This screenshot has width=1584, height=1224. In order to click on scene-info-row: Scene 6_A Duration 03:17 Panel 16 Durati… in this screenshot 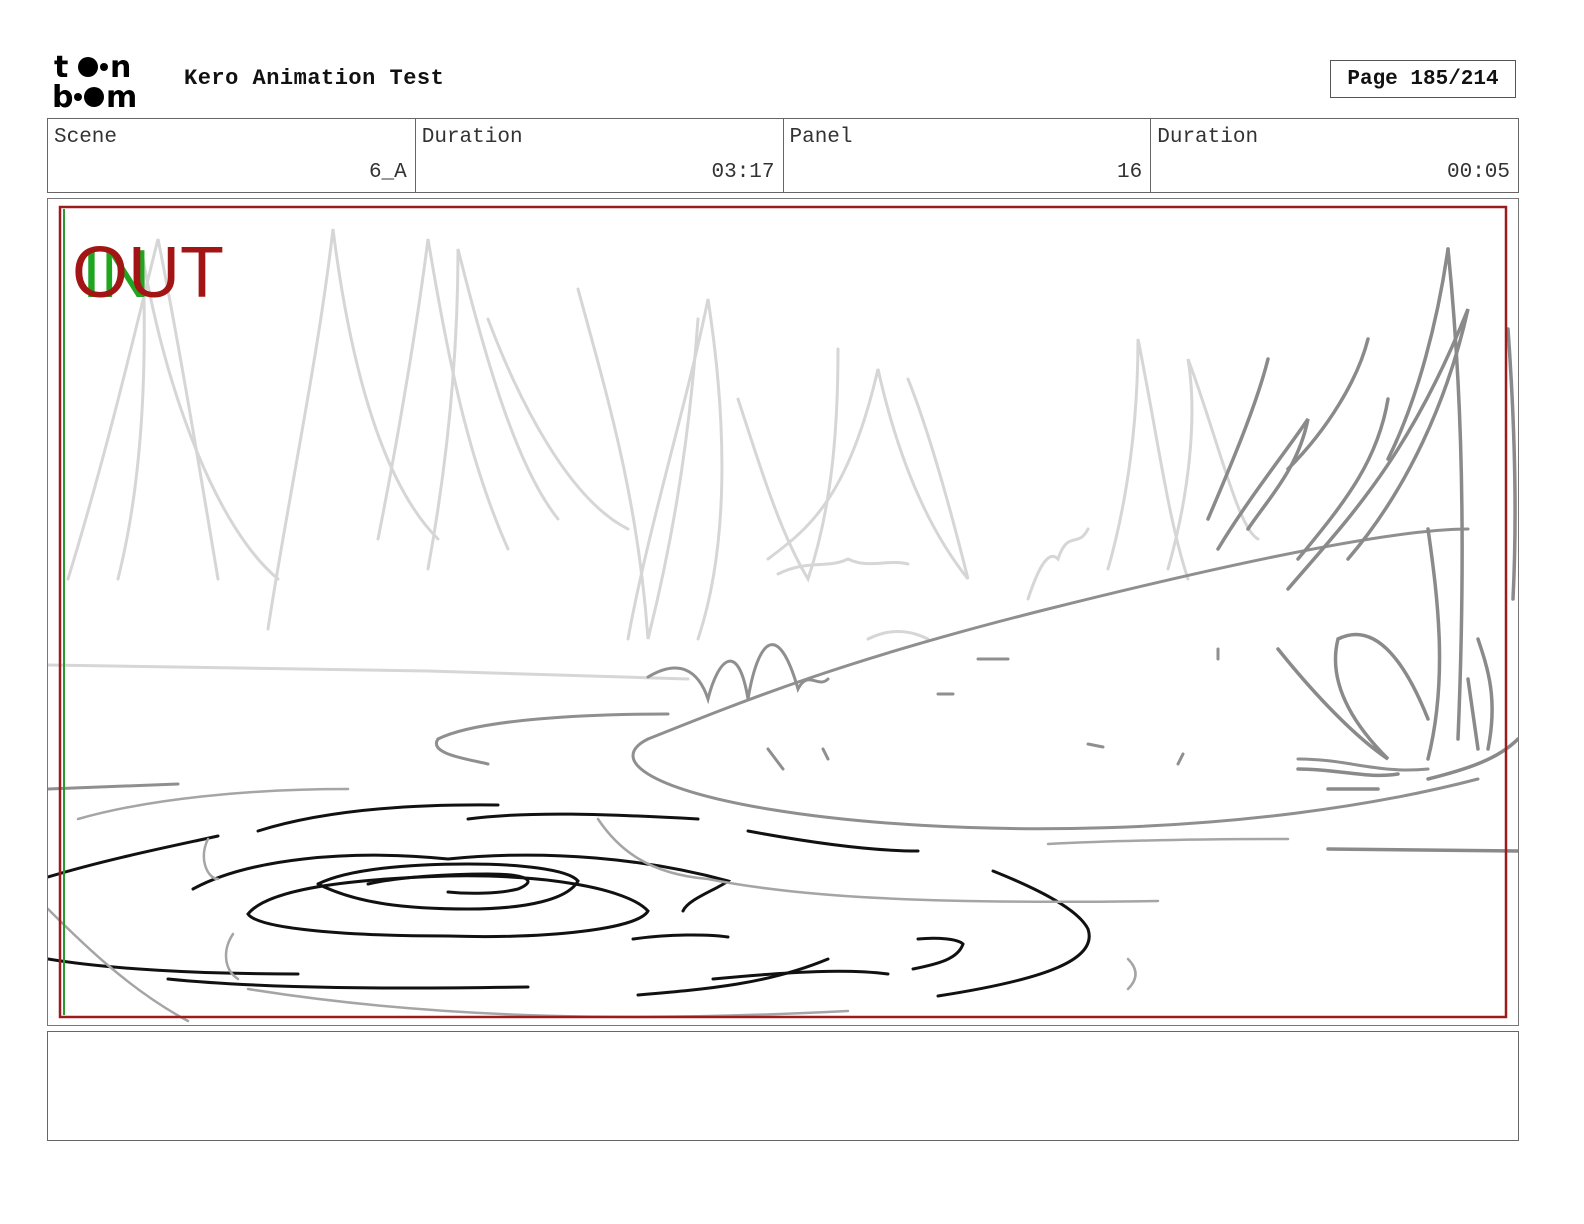, I will do `click(783, 155)`.